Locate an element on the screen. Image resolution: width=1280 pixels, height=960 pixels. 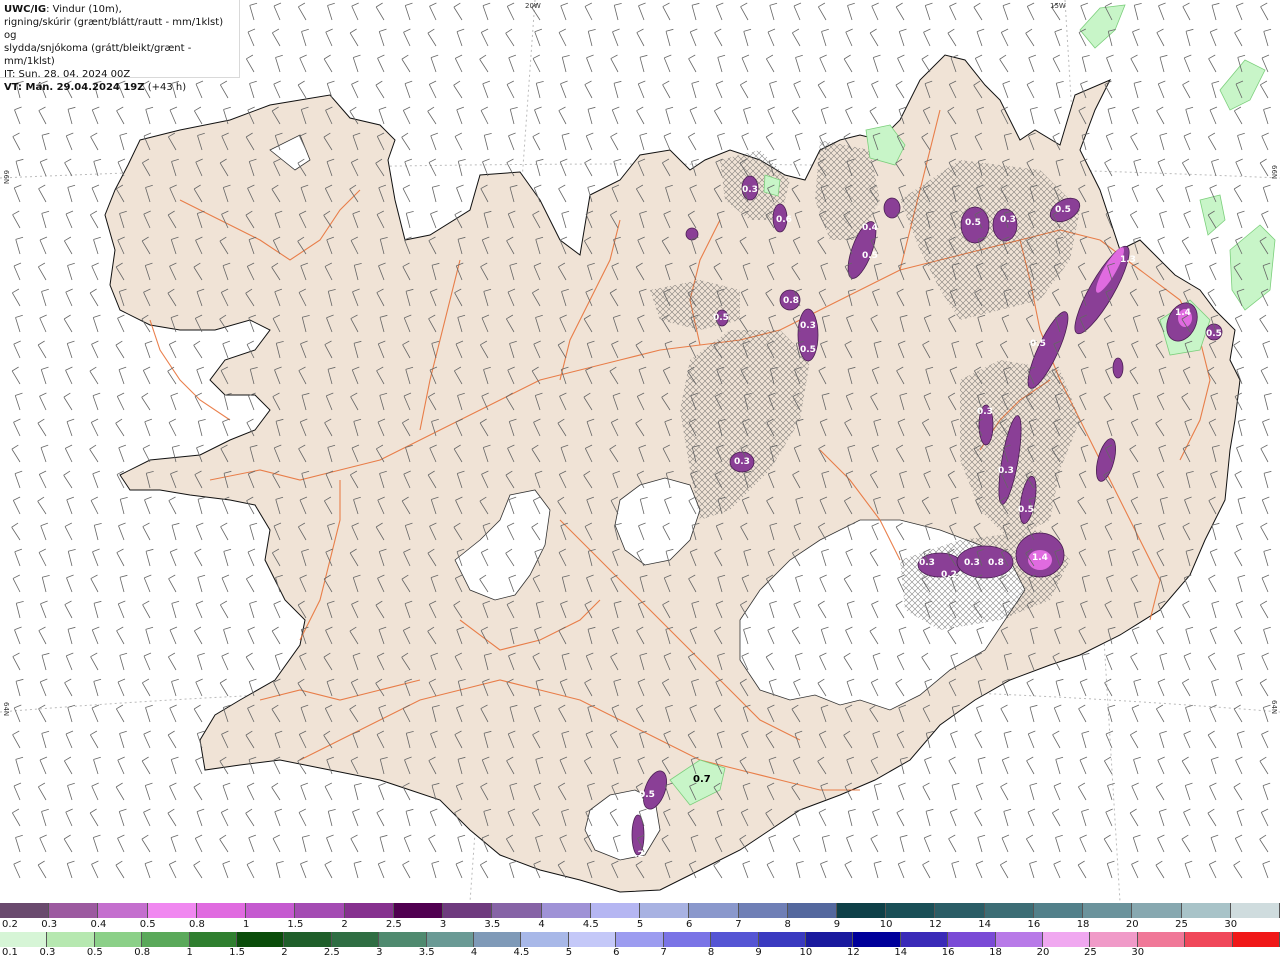
scale-label: 16 is located at coordinates (1034, 924).